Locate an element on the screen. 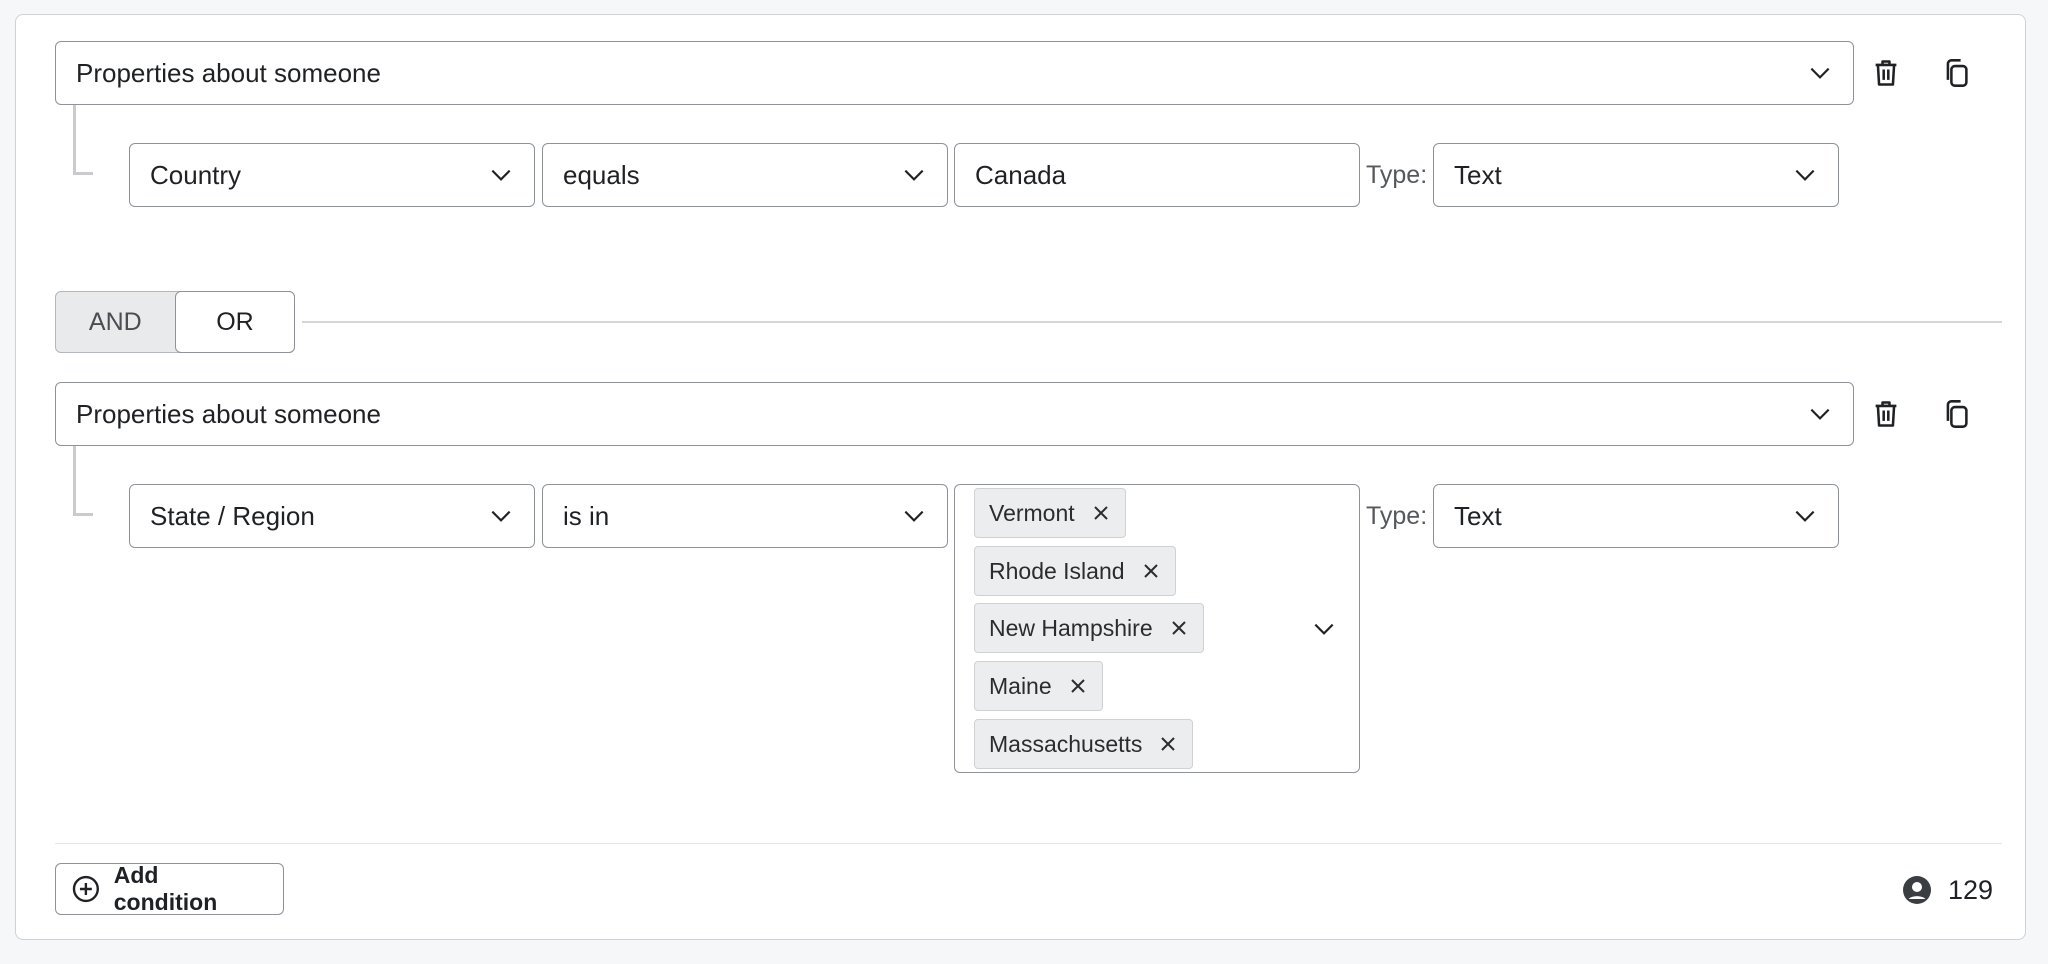 The image size is (2048, 964). group-2-connector is located at coordinates (83, 481).